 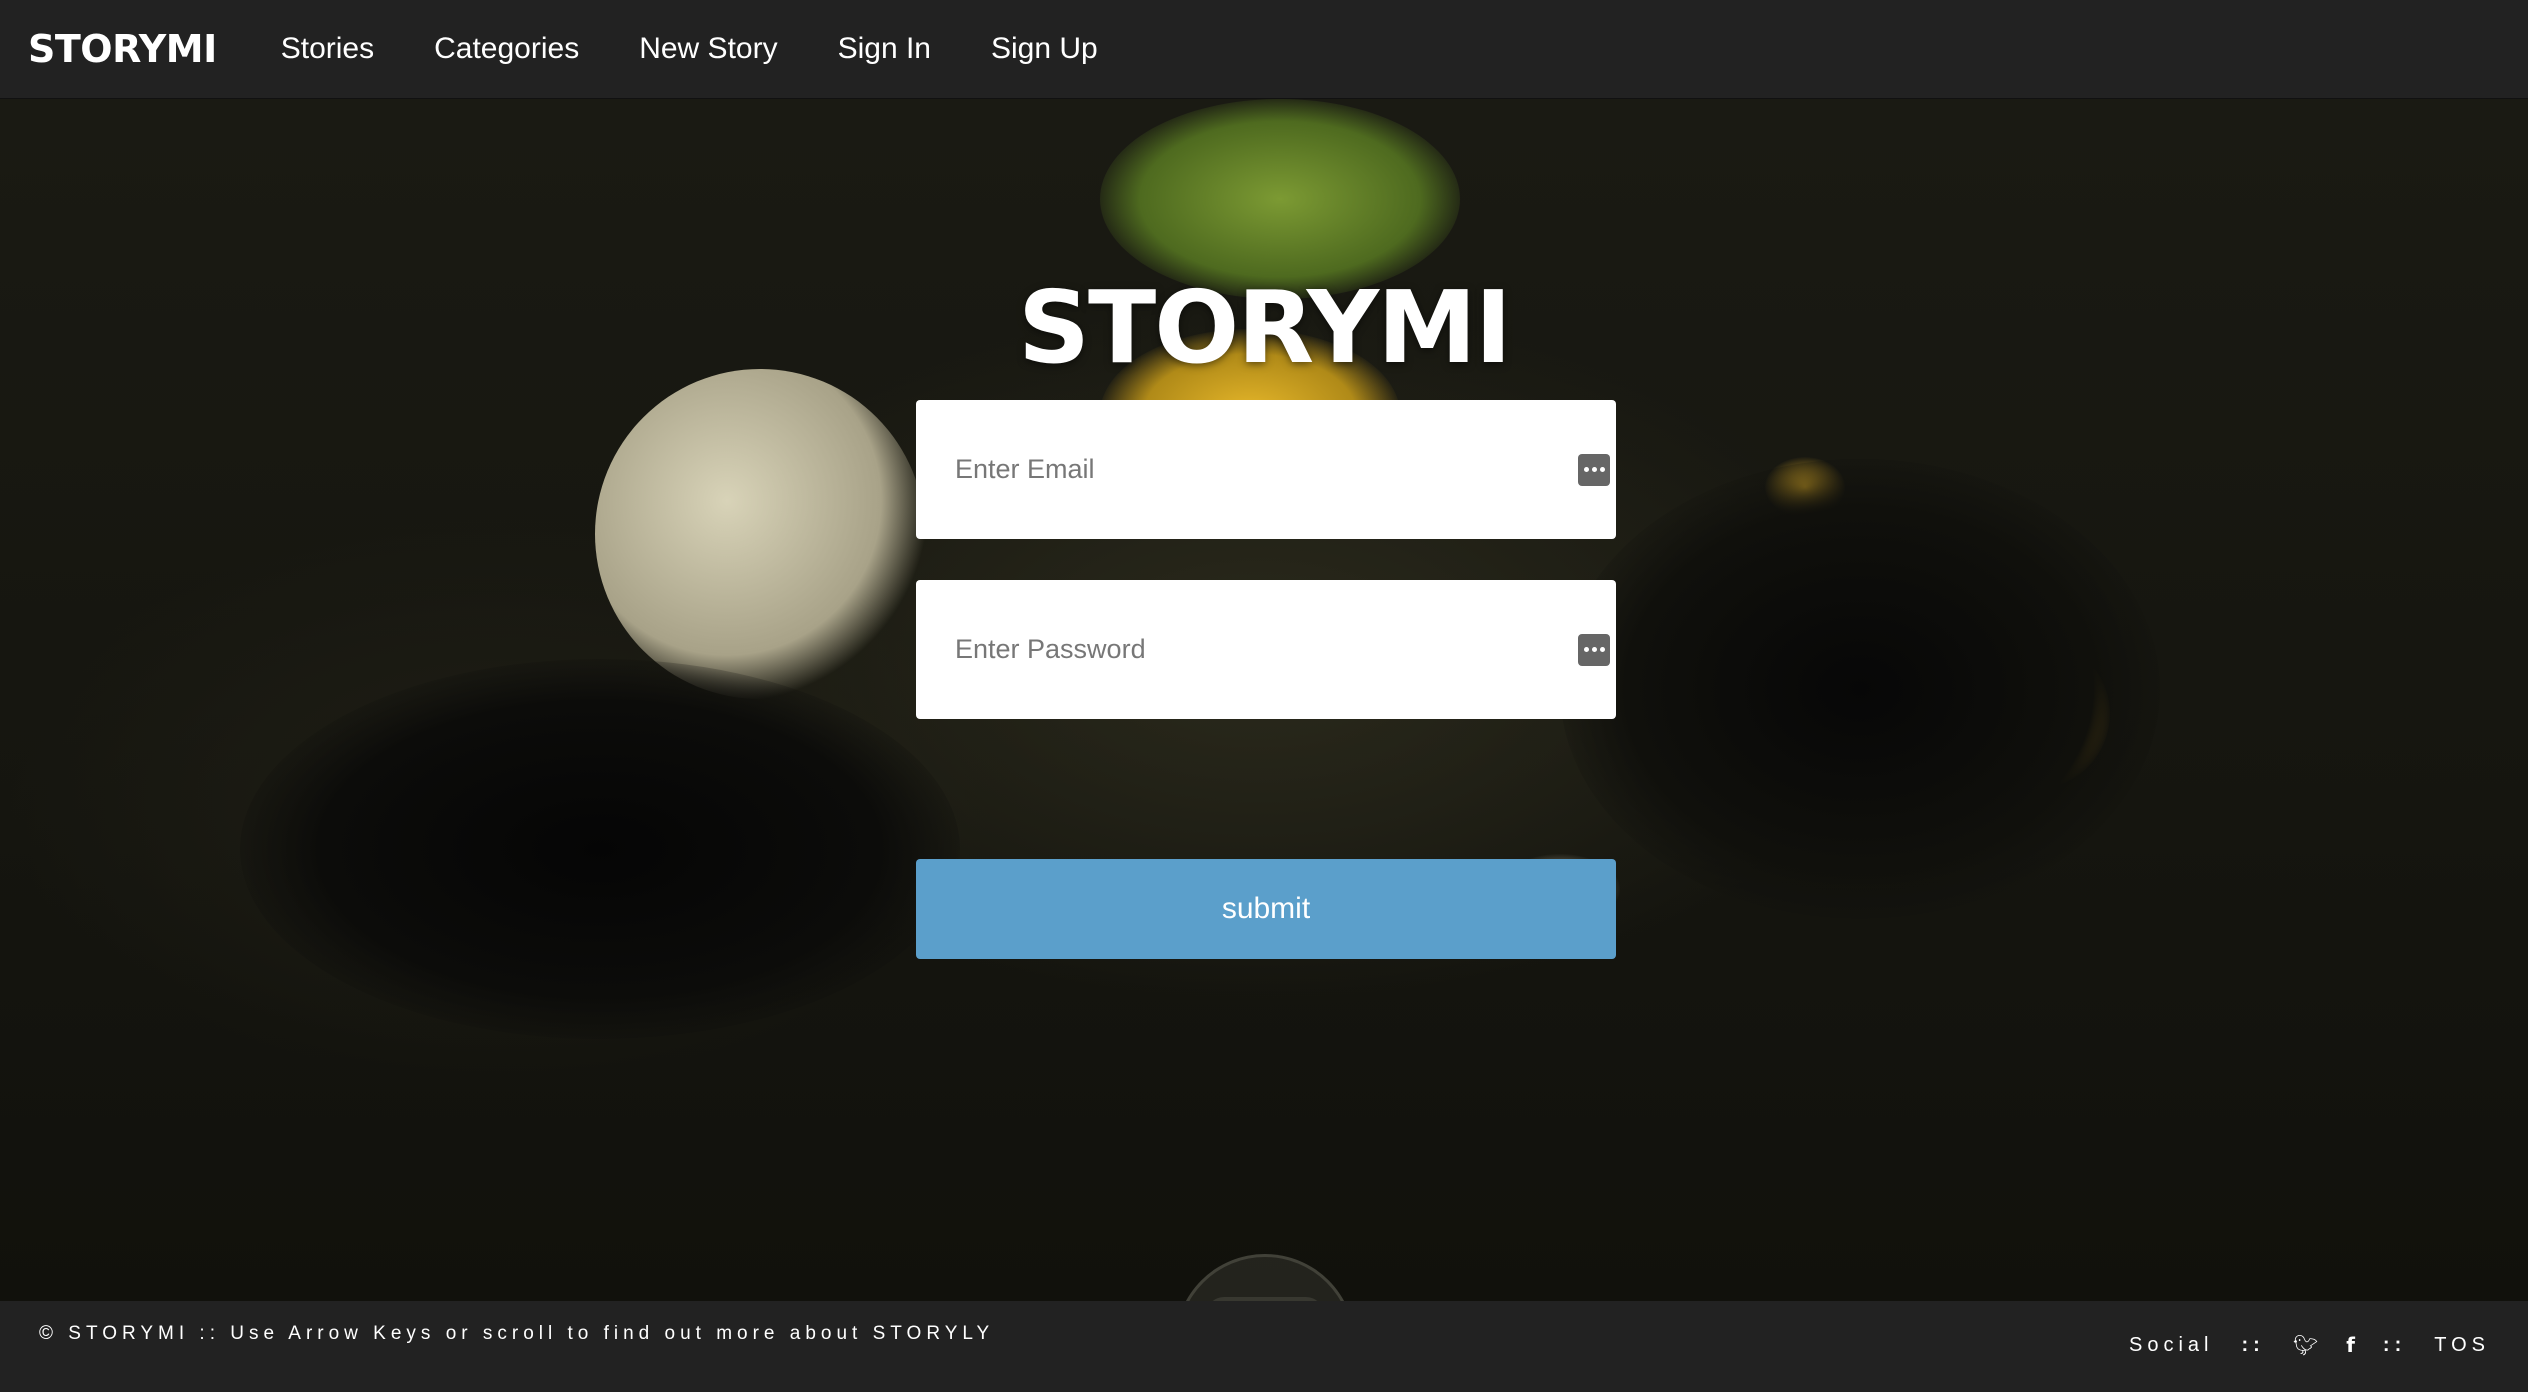 I want to click on pale-moon-shape, so click(x=760, y=534).